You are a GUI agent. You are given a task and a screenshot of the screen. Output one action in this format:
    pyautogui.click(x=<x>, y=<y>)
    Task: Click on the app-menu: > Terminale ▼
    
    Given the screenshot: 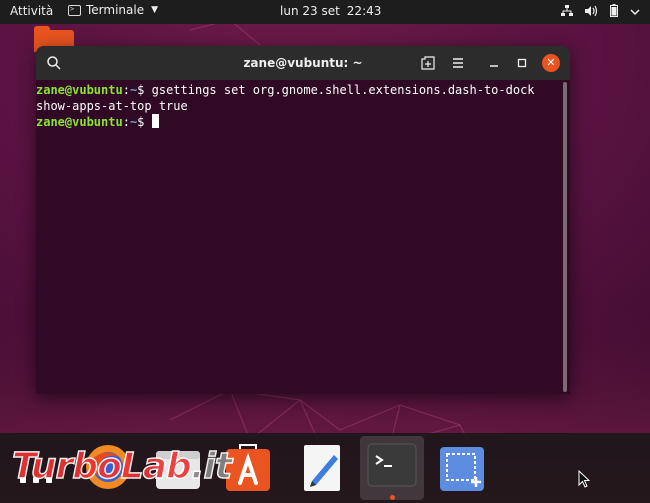 What is the action you would take?
    pyautogui.click(x=113, y=10)
    